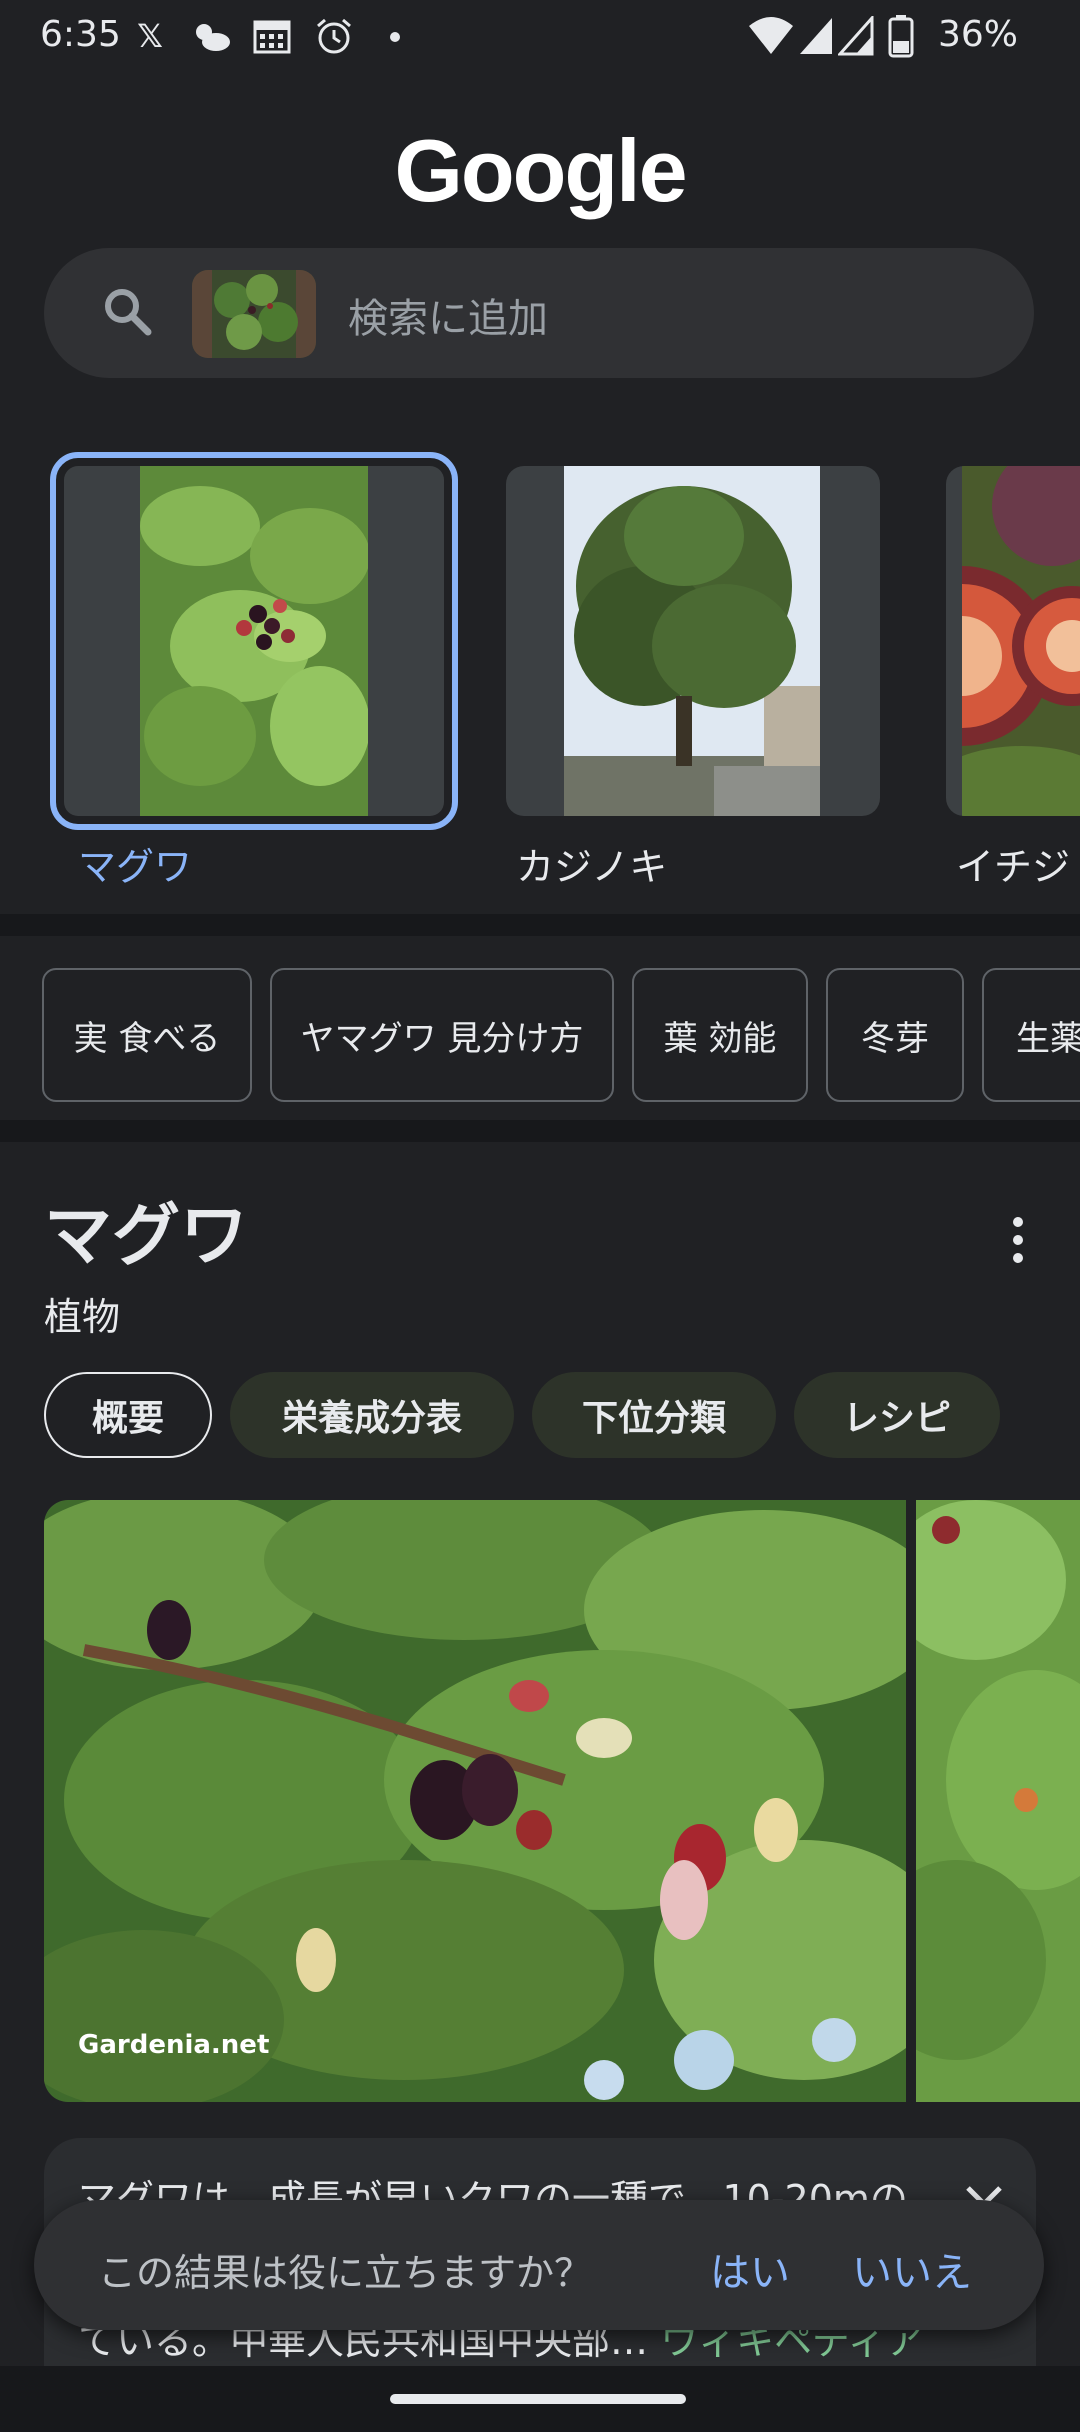  What do you see at coordinates (901, 36) in the screenshot?
I see `battery-icon` at bounding box center [901, 36].